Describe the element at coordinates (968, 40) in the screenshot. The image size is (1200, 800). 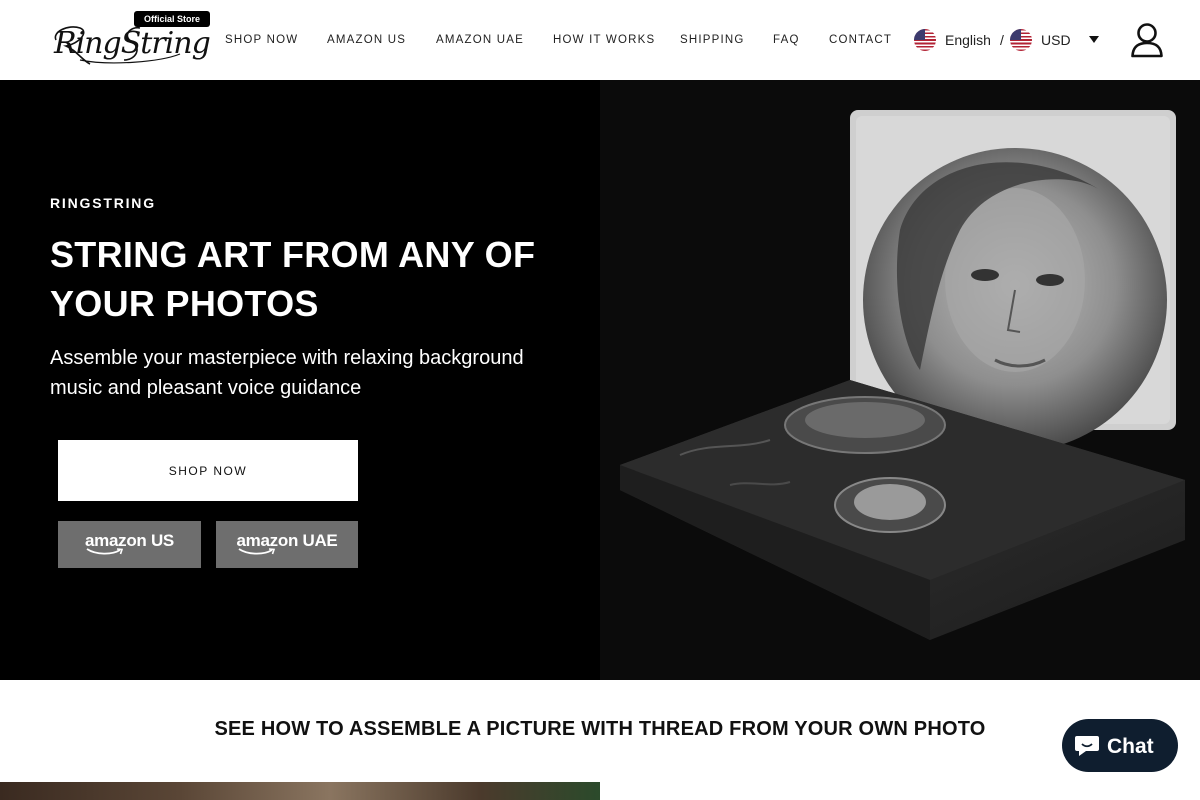
I see `language-label: English` at that location.